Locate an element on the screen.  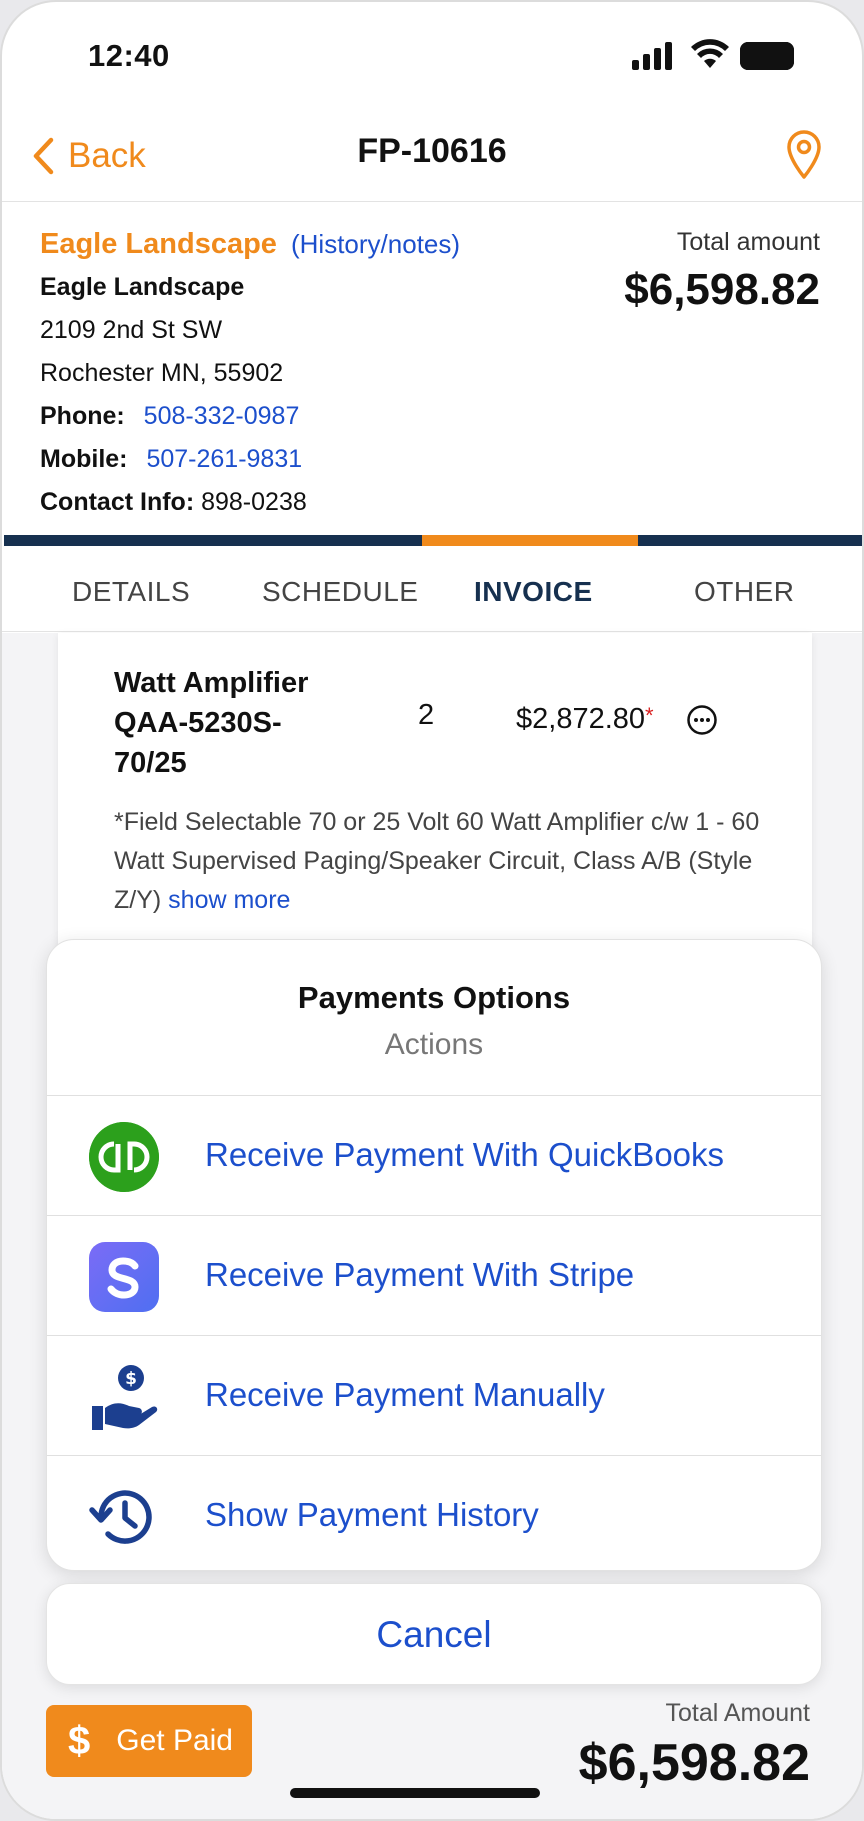
contact-info-label: Contact Info: is located at coordinates (117, 502).